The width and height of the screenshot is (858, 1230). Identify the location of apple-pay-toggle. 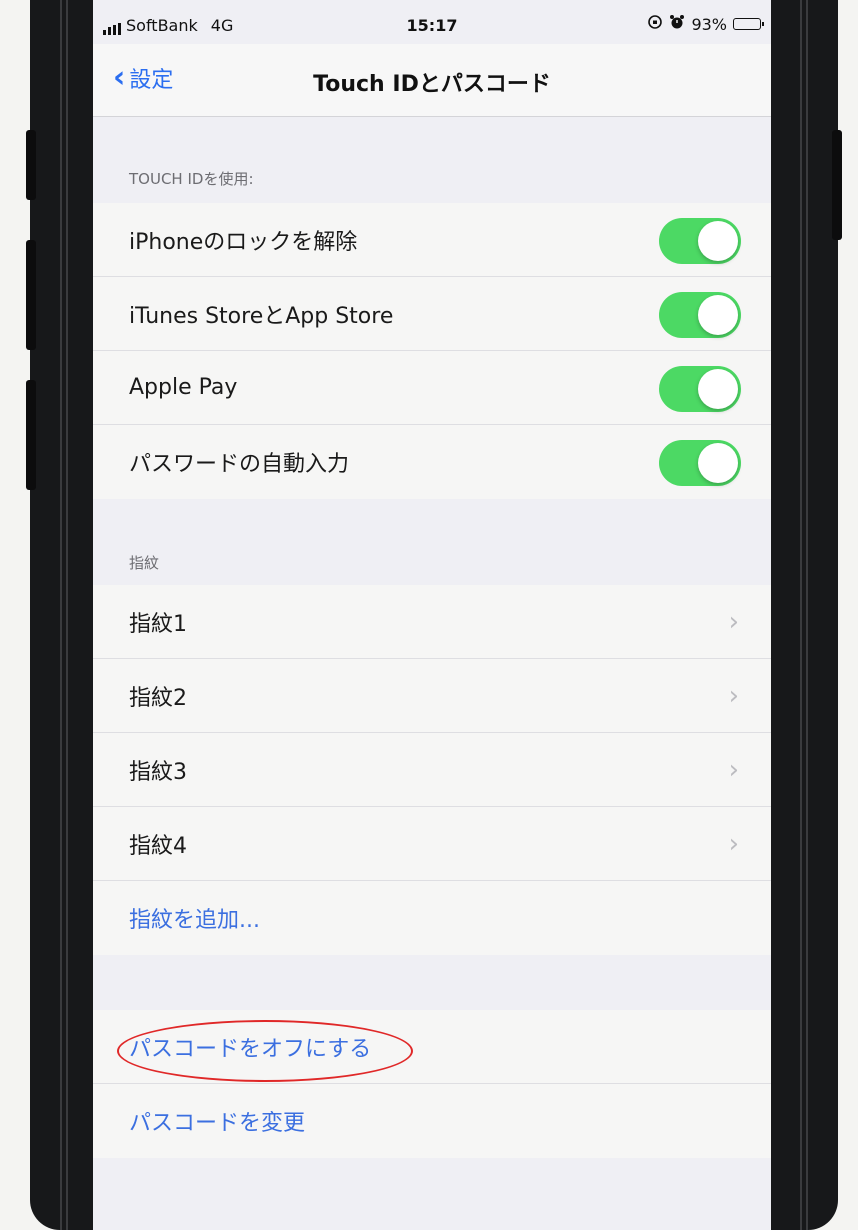
(700, 389).